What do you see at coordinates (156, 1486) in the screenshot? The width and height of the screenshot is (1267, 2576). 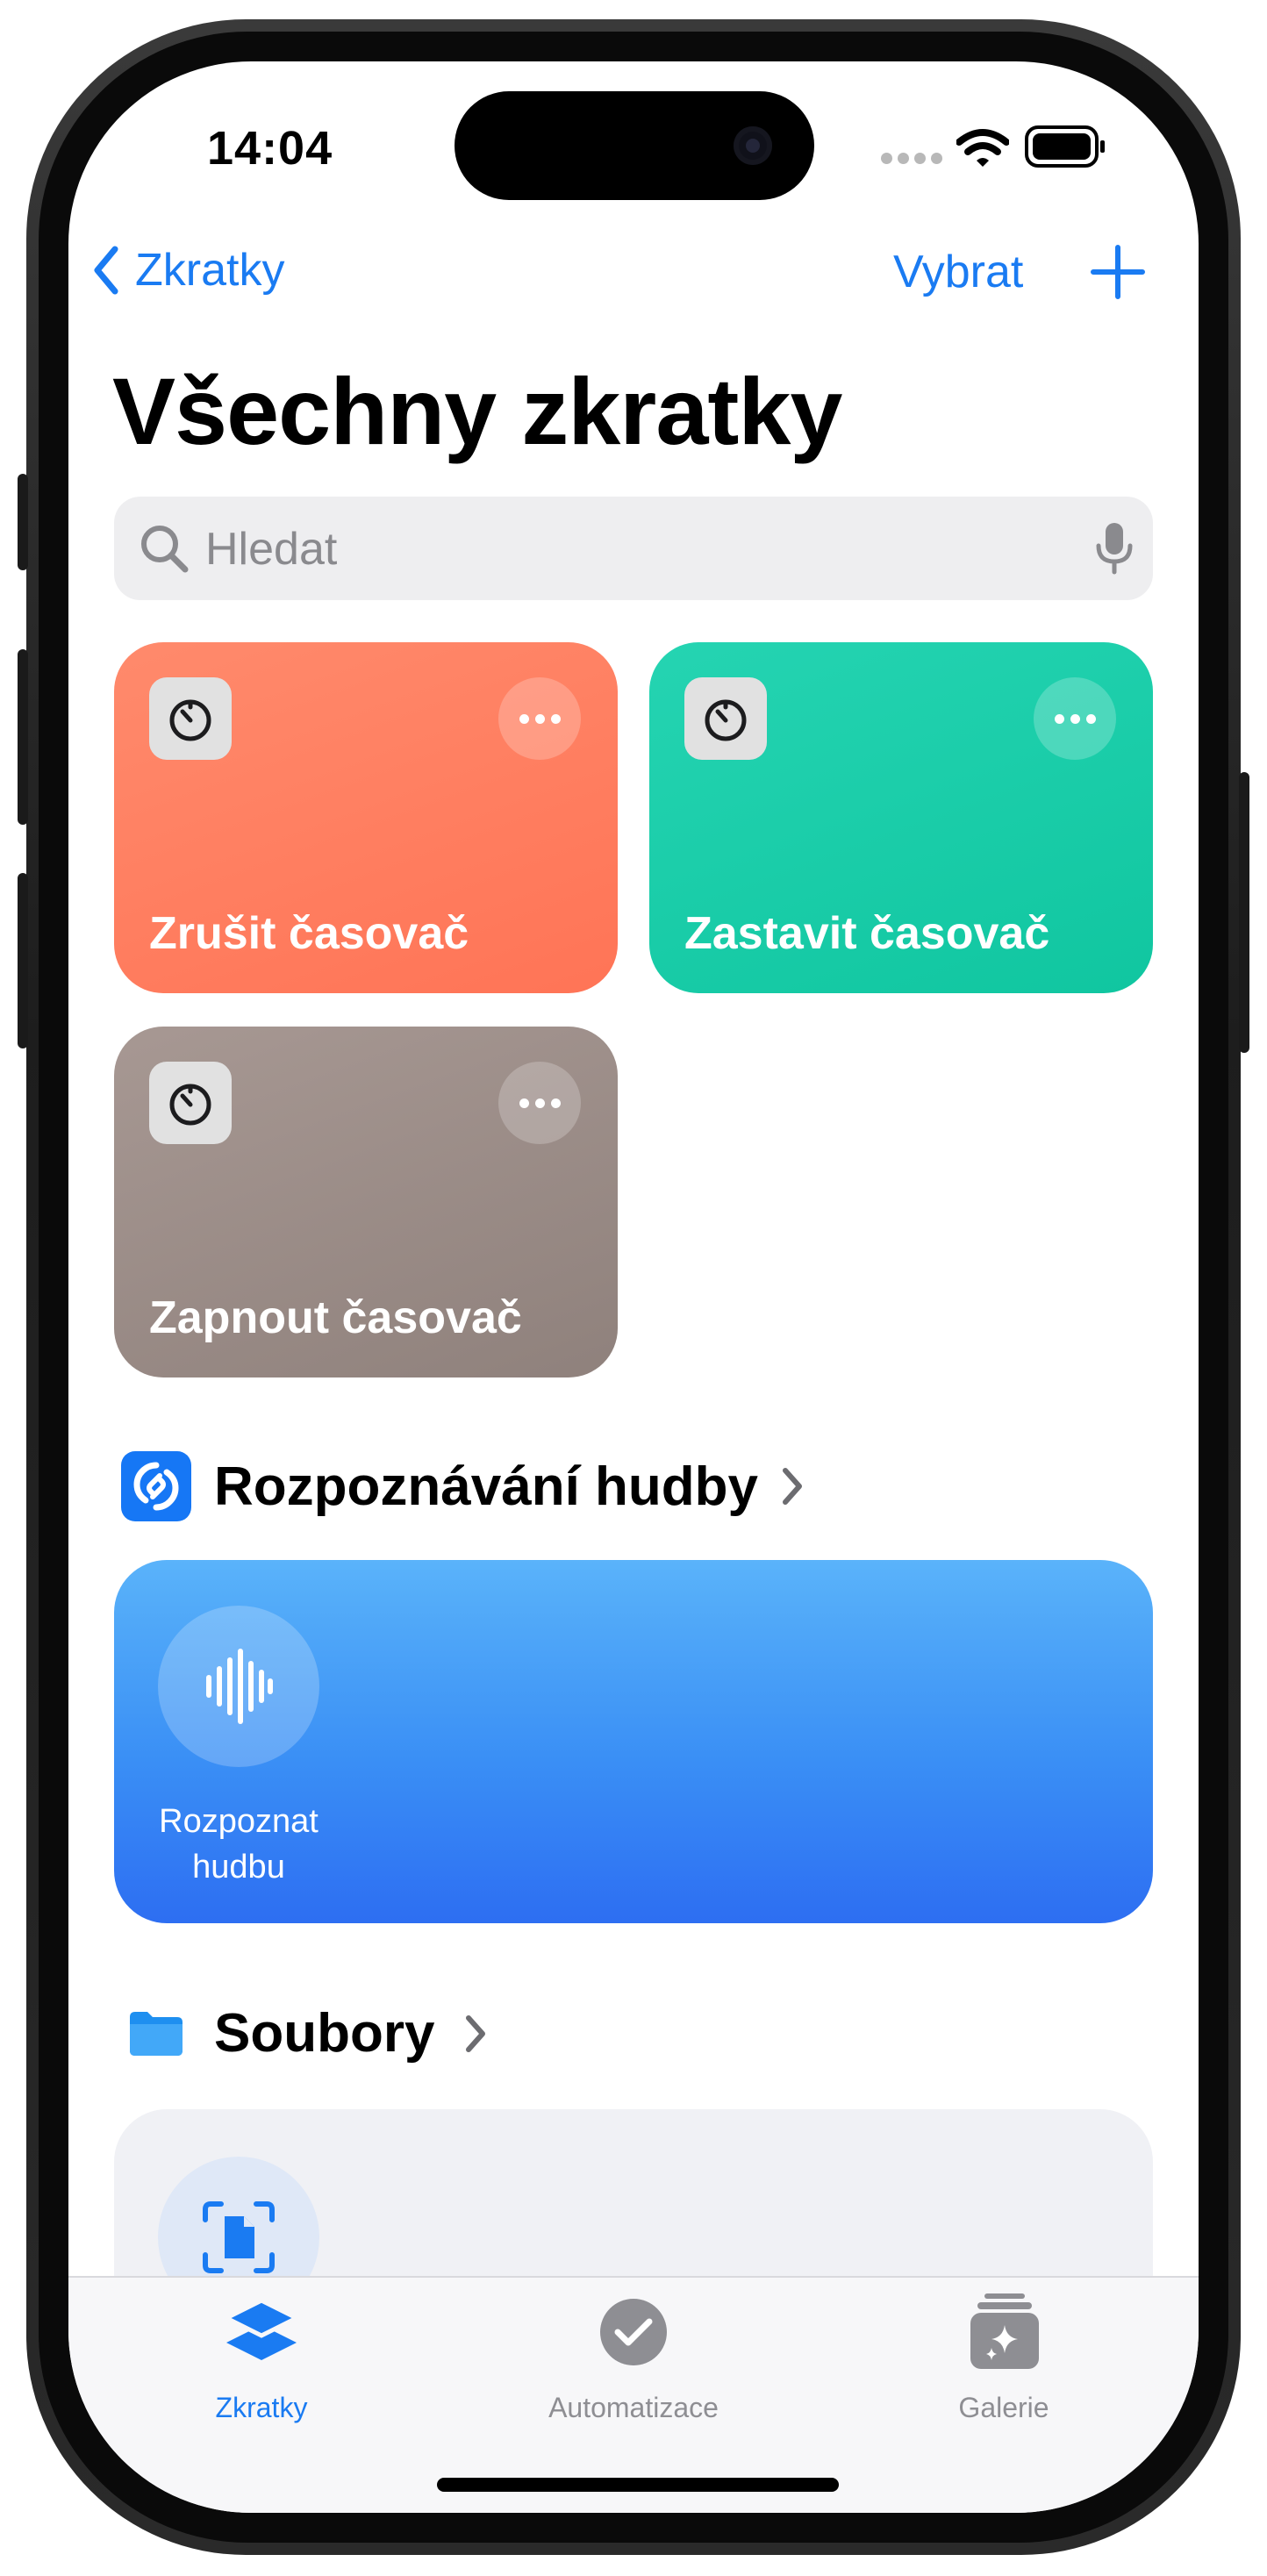 I see `shazam-icon` at bounding box center [156, 1486].